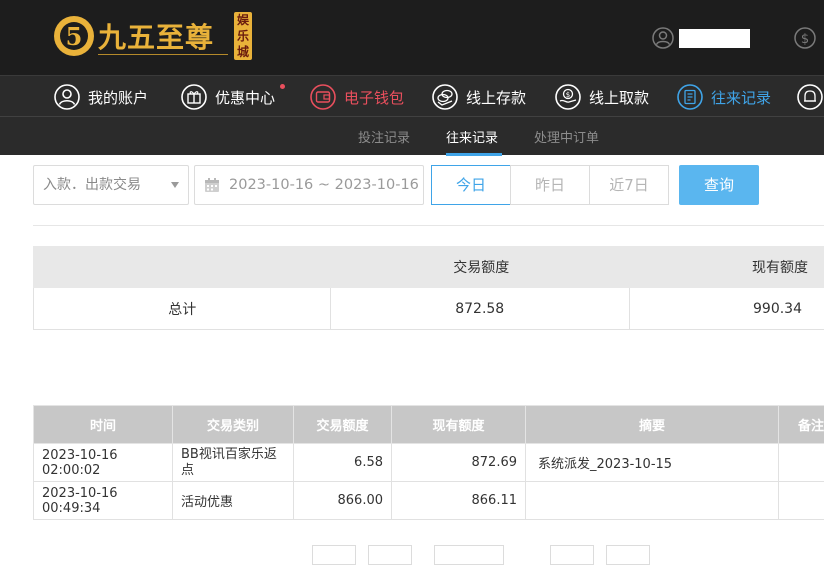 This screenshot has width=824, height=565. What do you see at coordinates (471, 185) in the screenshot?
I see `today-button: 今日` at bounding box center [471, 185].